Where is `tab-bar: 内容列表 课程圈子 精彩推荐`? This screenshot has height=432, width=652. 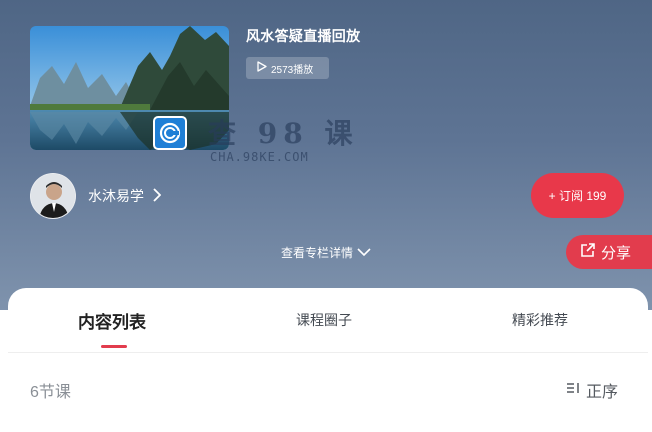
tab-bar: 内容列表 课程圈子 精彩推荐 is located at coordinates (328, 320).